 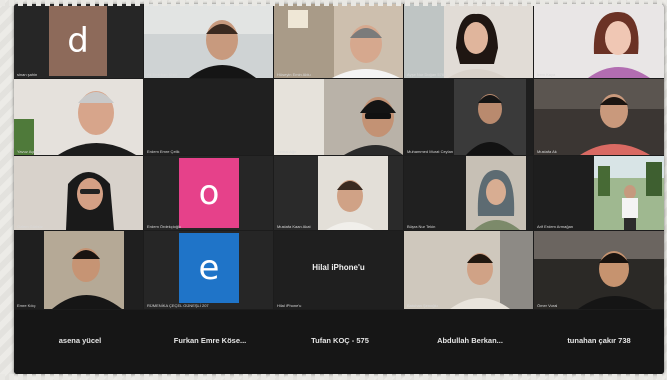 I want to click on avatar-d: d, so click(x=78, y=41).